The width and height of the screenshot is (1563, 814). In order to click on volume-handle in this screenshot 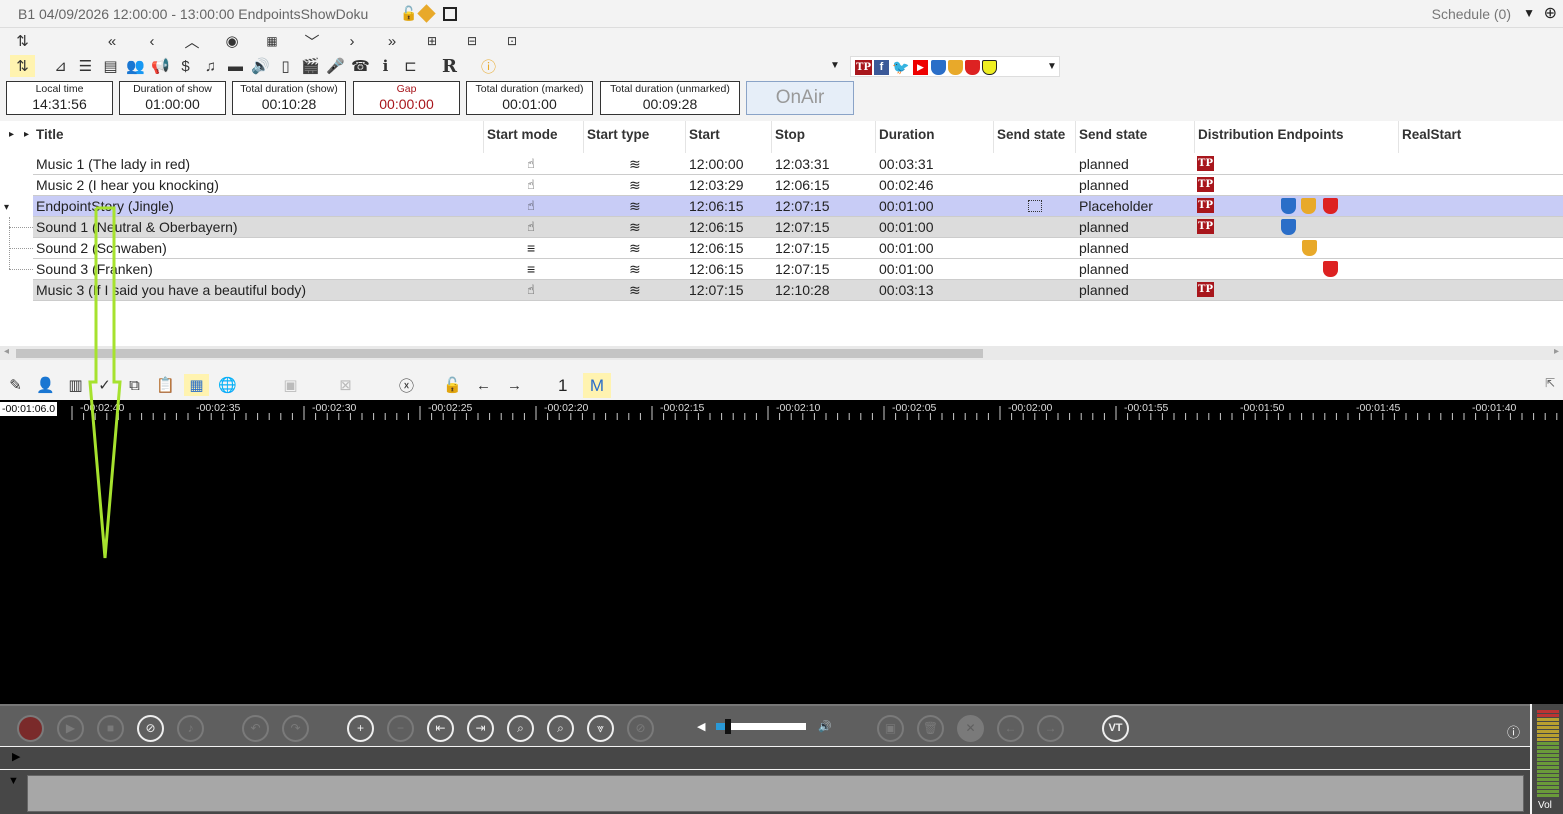, I will do `click(728, 726)`.